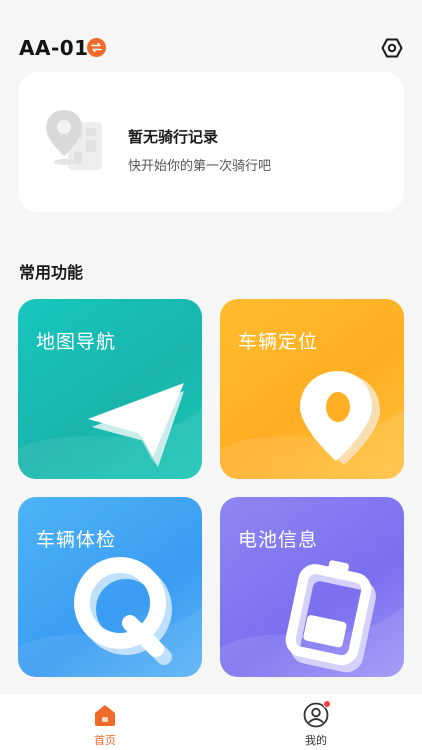 This screenshot has width=422, height=750. I want to click on notification-dot, so click(327, 704).